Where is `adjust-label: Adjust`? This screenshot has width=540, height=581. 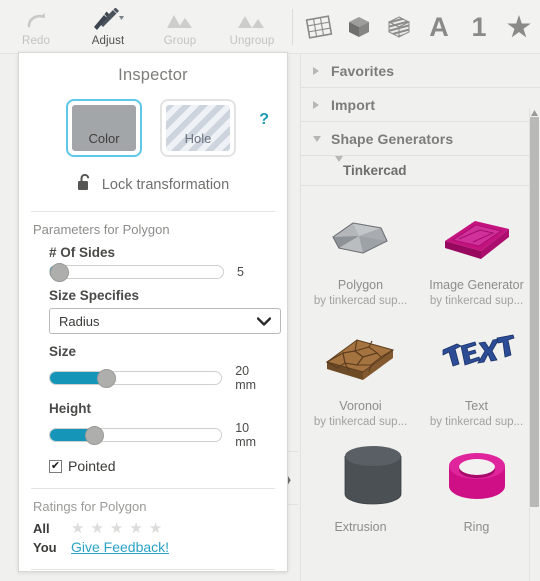
adjust-label: Adjust is located at coordinates (108, 41).